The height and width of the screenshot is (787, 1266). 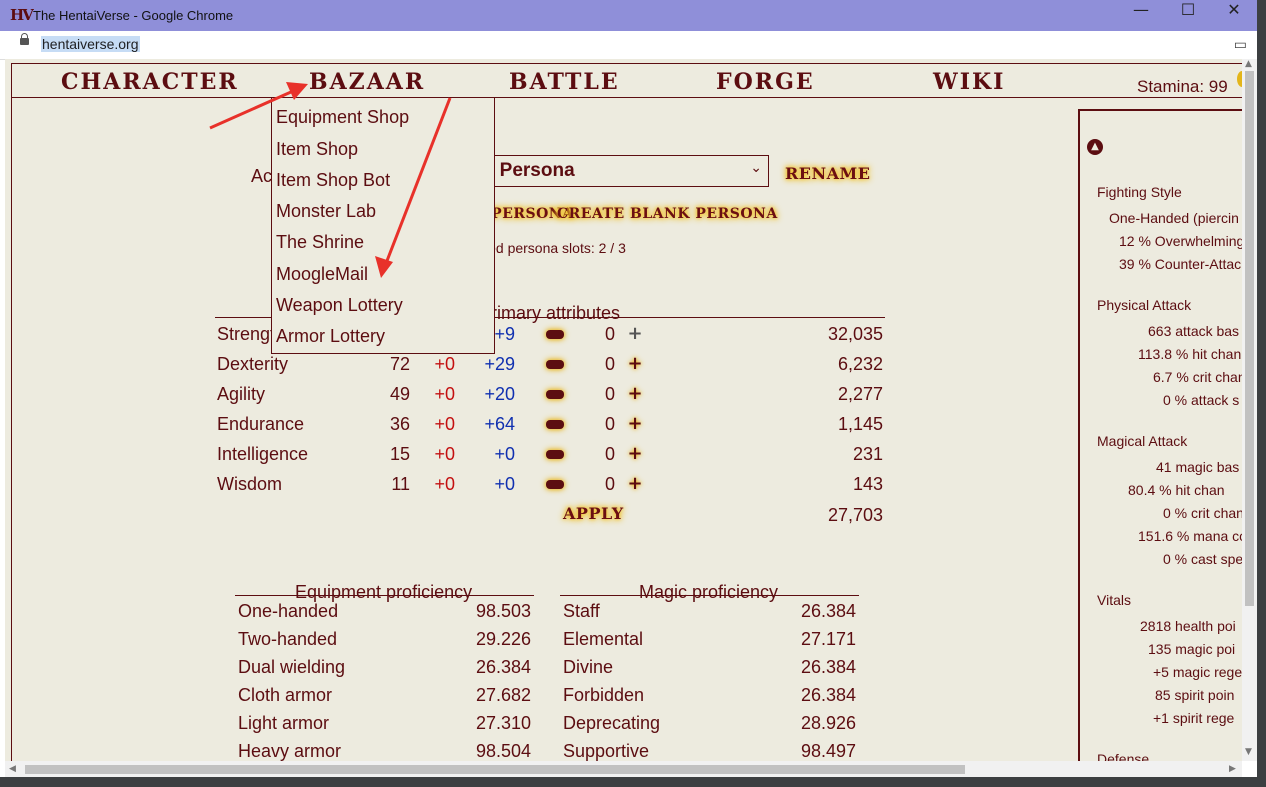 What do you see at coordinates (255, 108) in the screenshot?
I see `annotation-arrow-to-bazaar` at bounding box center [255, 108].